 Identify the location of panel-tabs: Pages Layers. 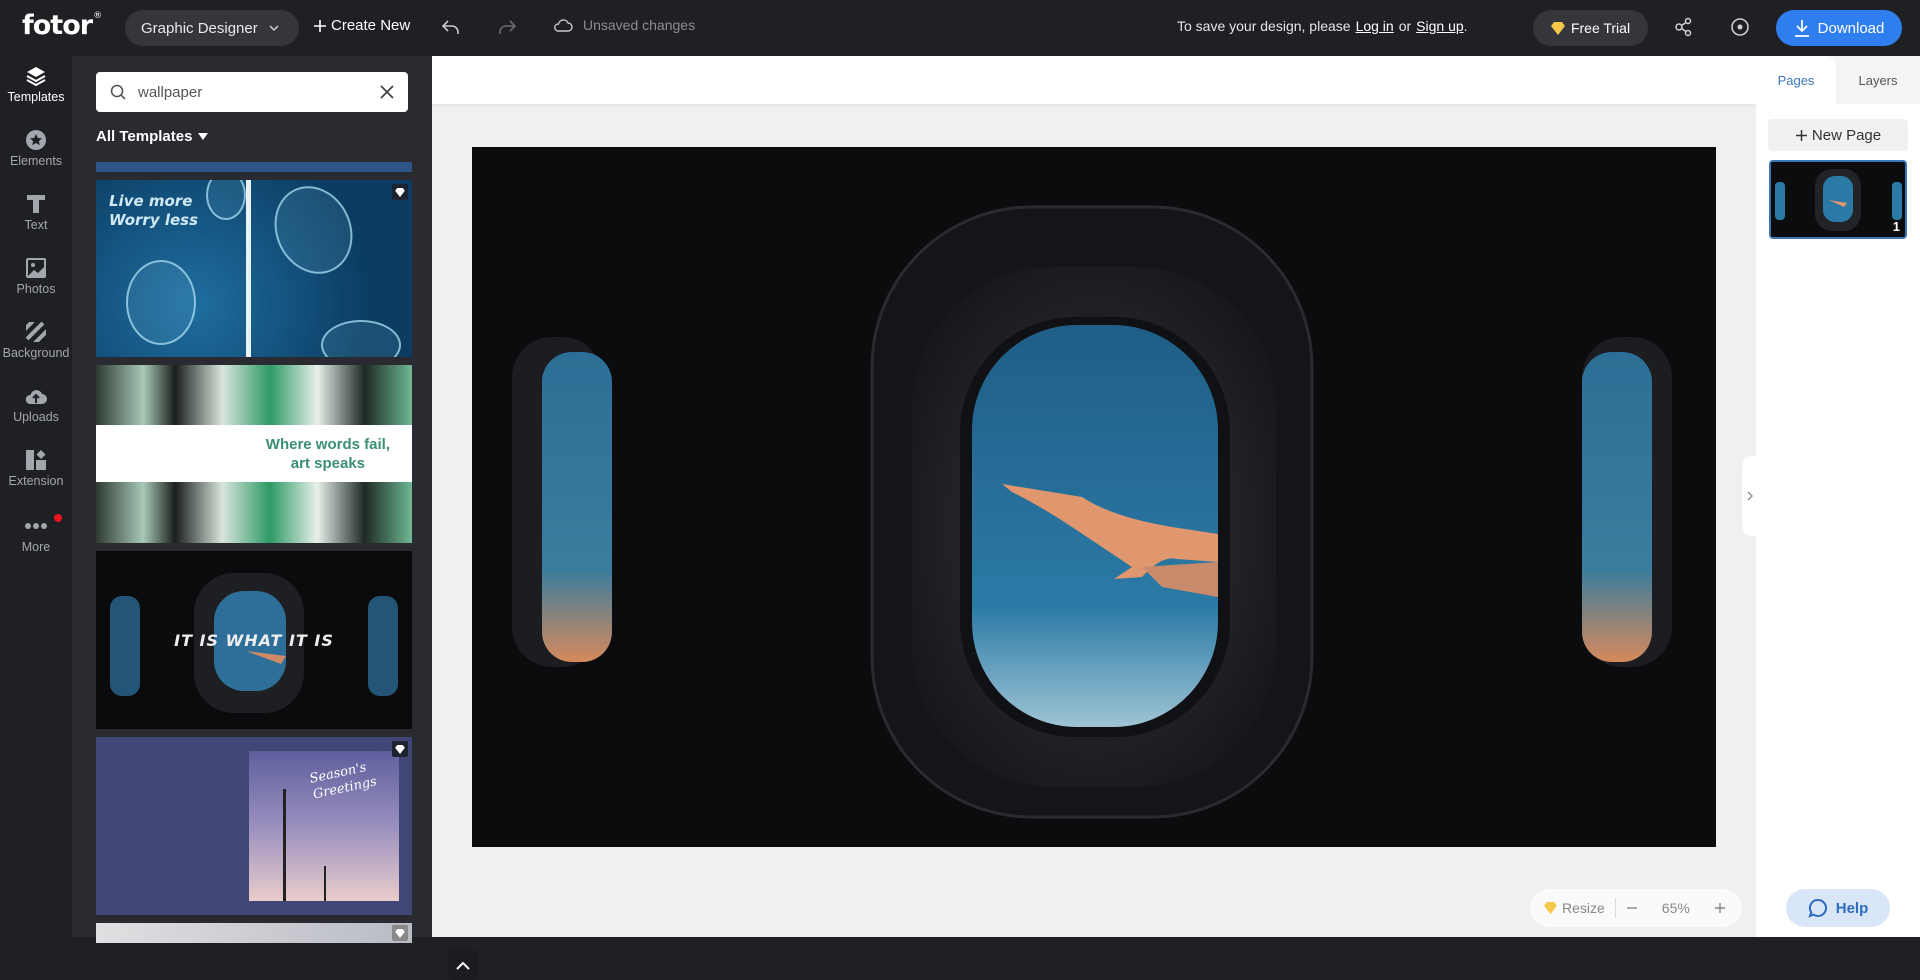
(1838, 80).